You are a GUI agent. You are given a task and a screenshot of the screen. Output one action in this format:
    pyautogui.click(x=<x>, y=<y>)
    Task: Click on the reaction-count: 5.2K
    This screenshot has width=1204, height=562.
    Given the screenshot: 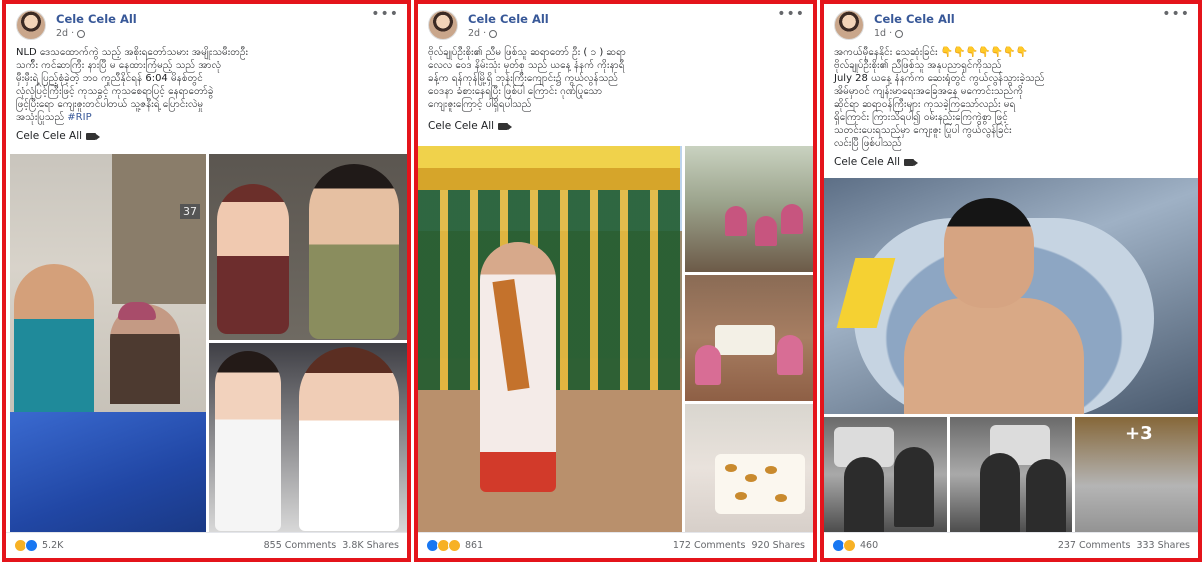 What is the action you would take?
    pyautogui.click(x=53, y=545)
    